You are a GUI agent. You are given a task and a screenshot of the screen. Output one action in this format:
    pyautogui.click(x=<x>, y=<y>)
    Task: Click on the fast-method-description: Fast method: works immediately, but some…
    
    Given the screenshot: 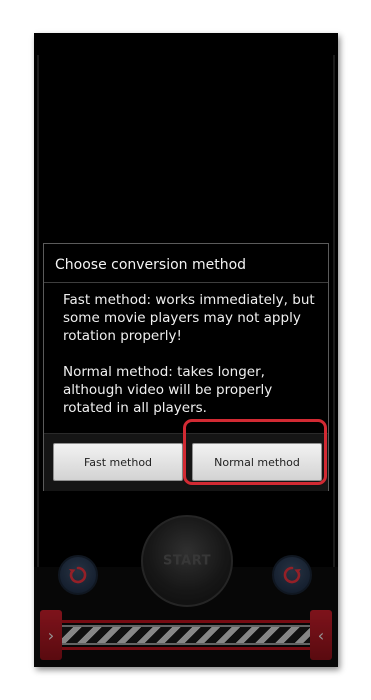 What is the action you would take?
    pyautogui.click(x=189, y=318)
    